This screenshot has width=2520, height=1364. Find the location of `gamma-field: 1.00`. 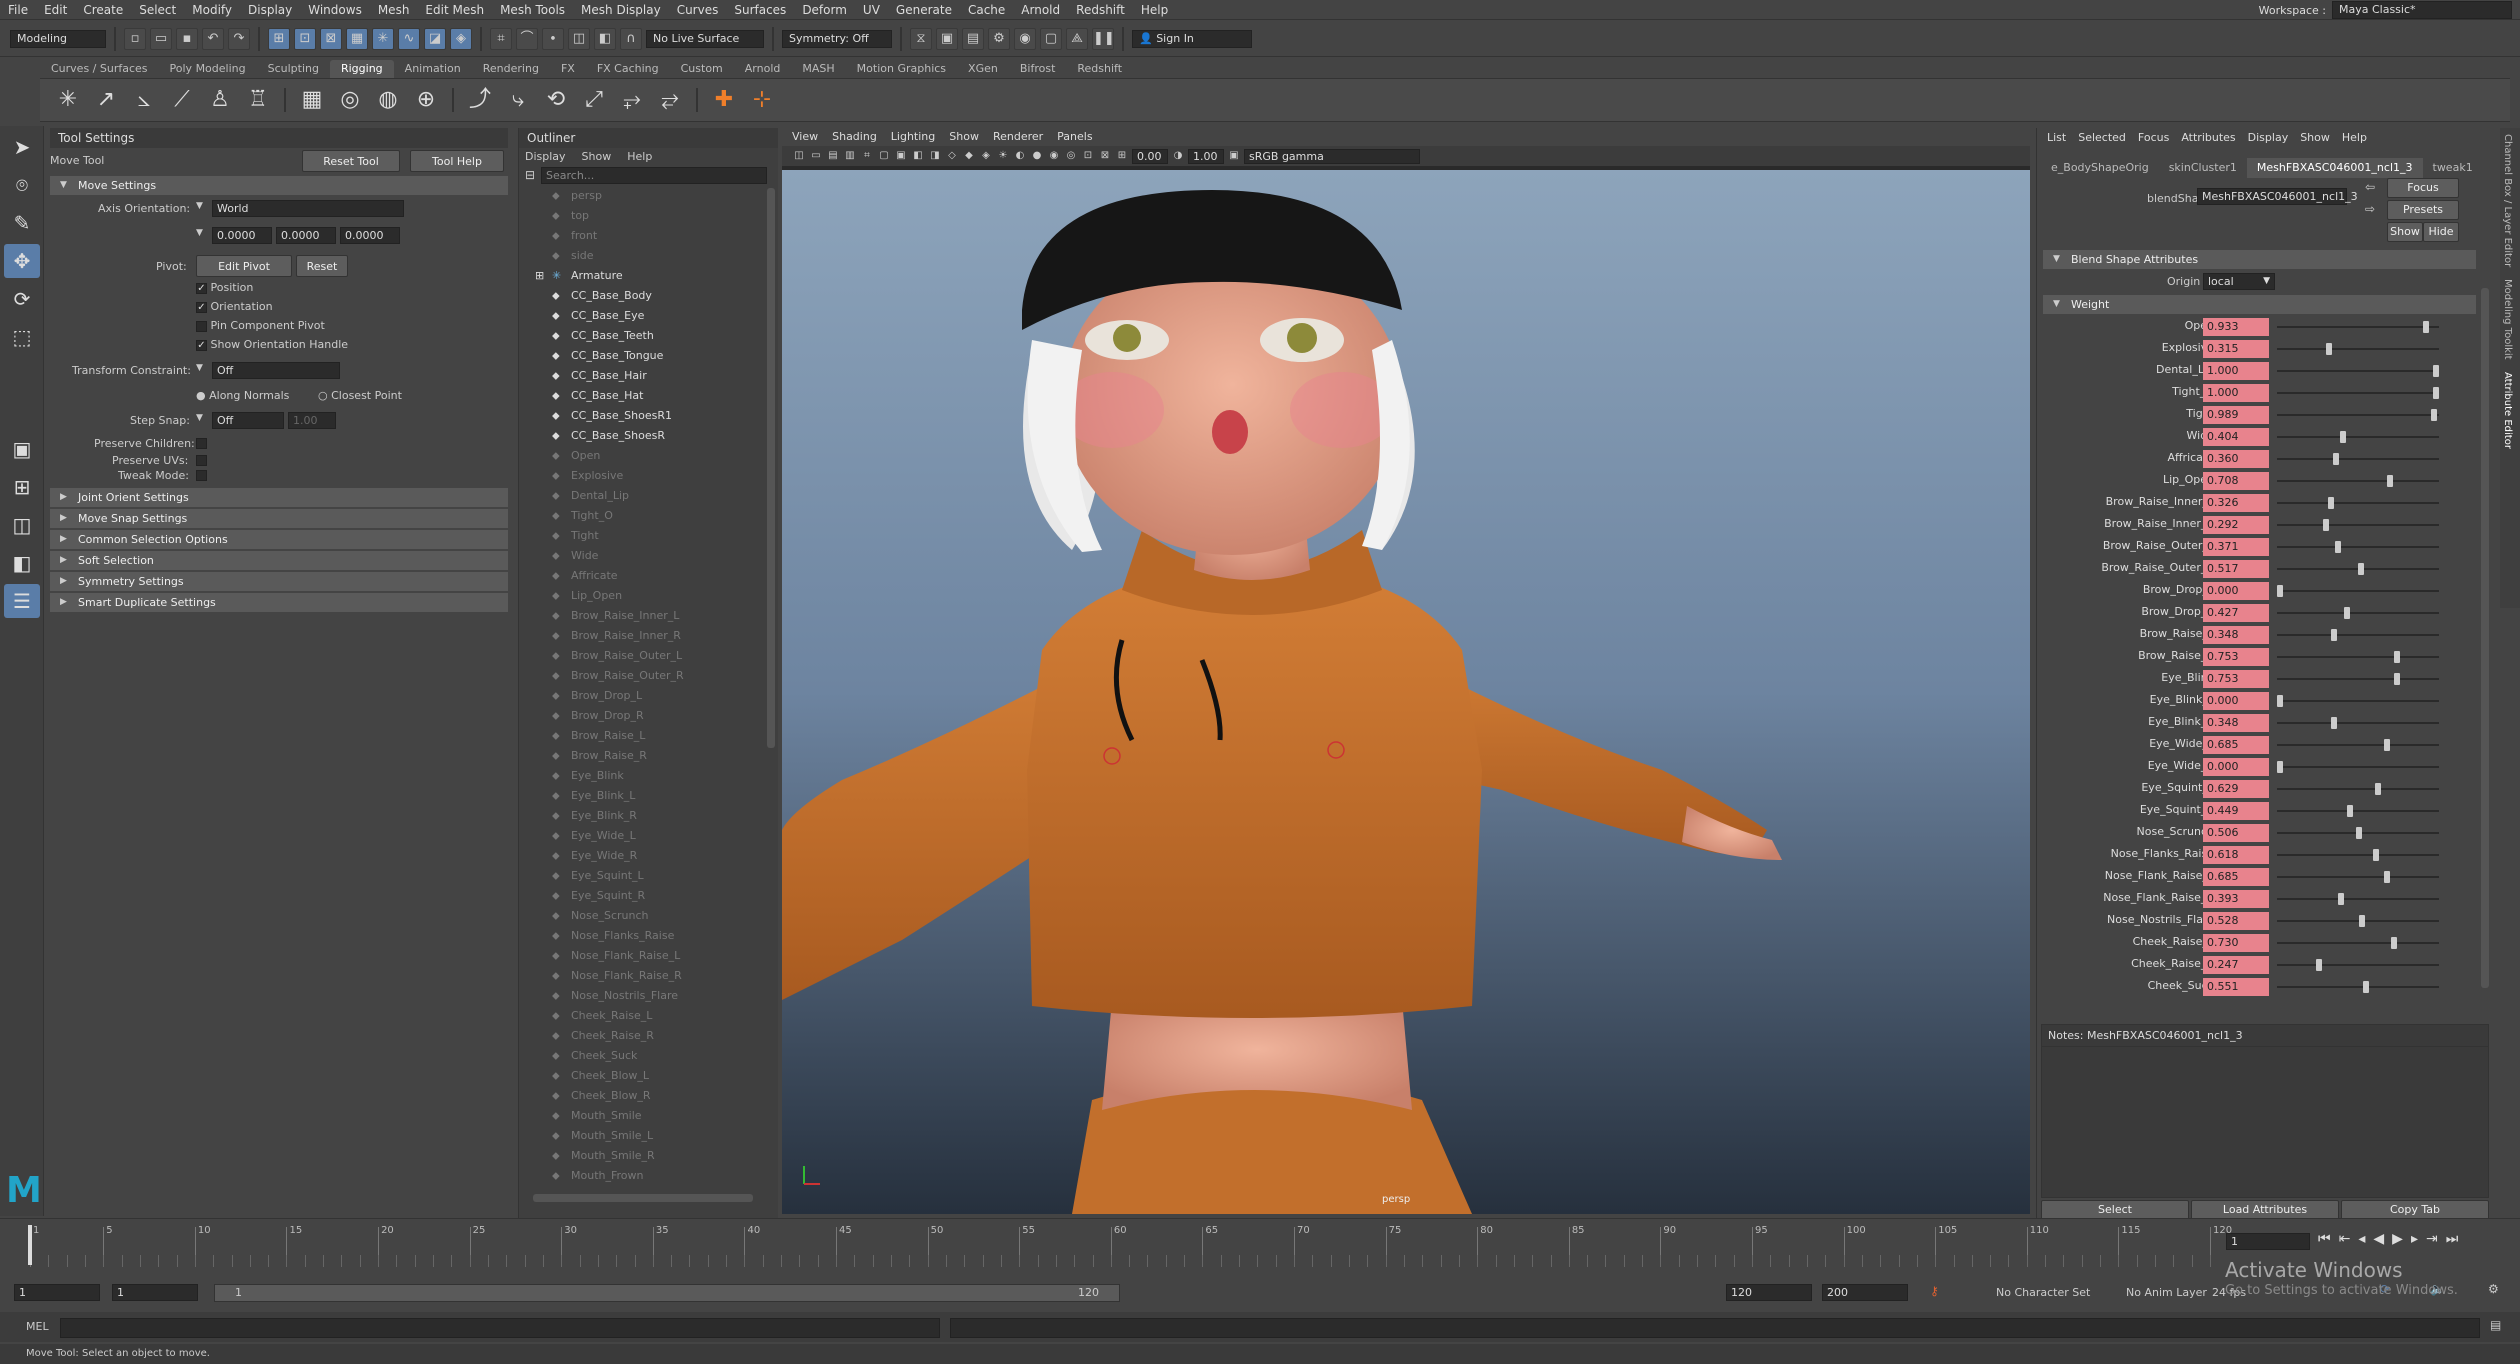

gamma-field: 1.00 is located at coordinates (1206, 156).